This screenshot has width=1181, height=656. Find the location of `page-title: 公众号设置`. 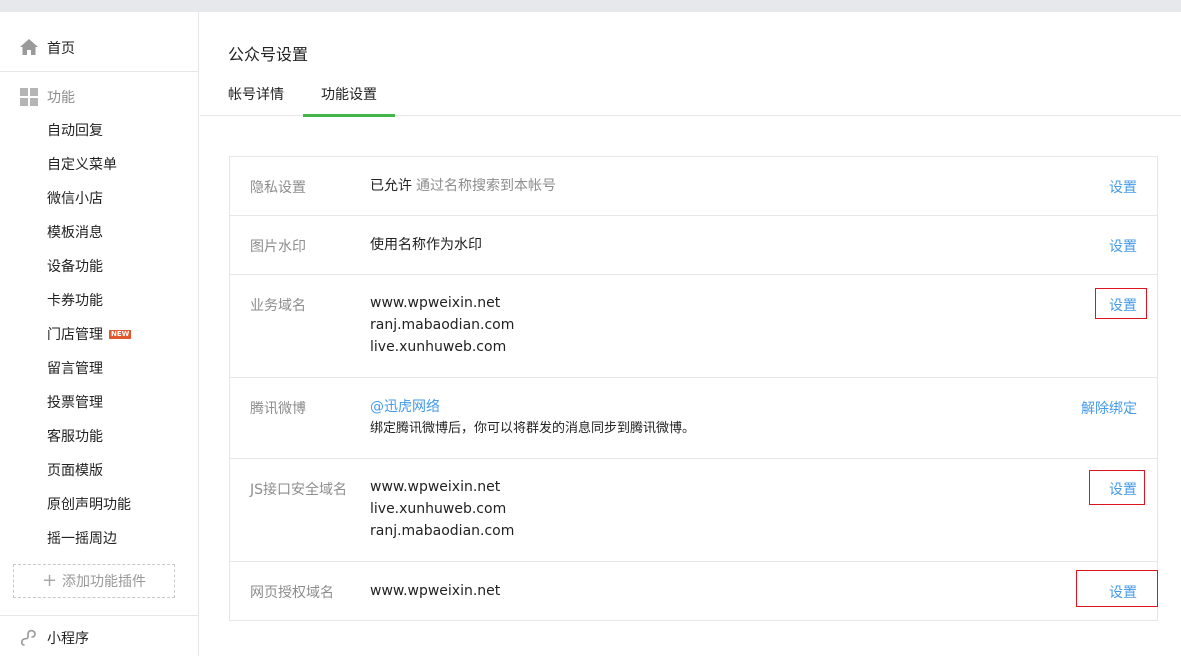

page-title: 公众号设置 is located at coordinates (268, 54).